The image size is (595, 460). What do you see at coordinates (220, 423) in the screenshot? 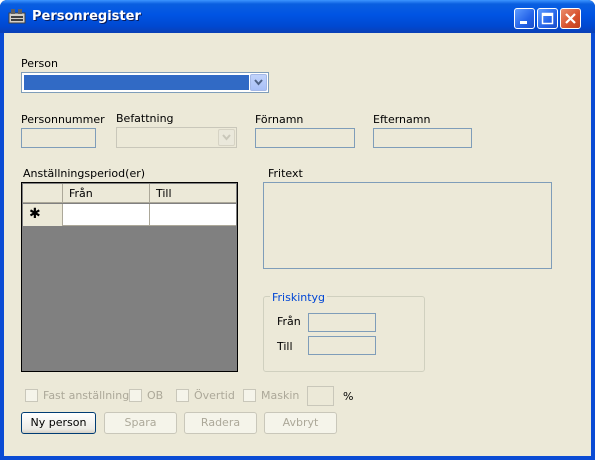
I see `radera-button: Radera` at bounding box center [220, 423].